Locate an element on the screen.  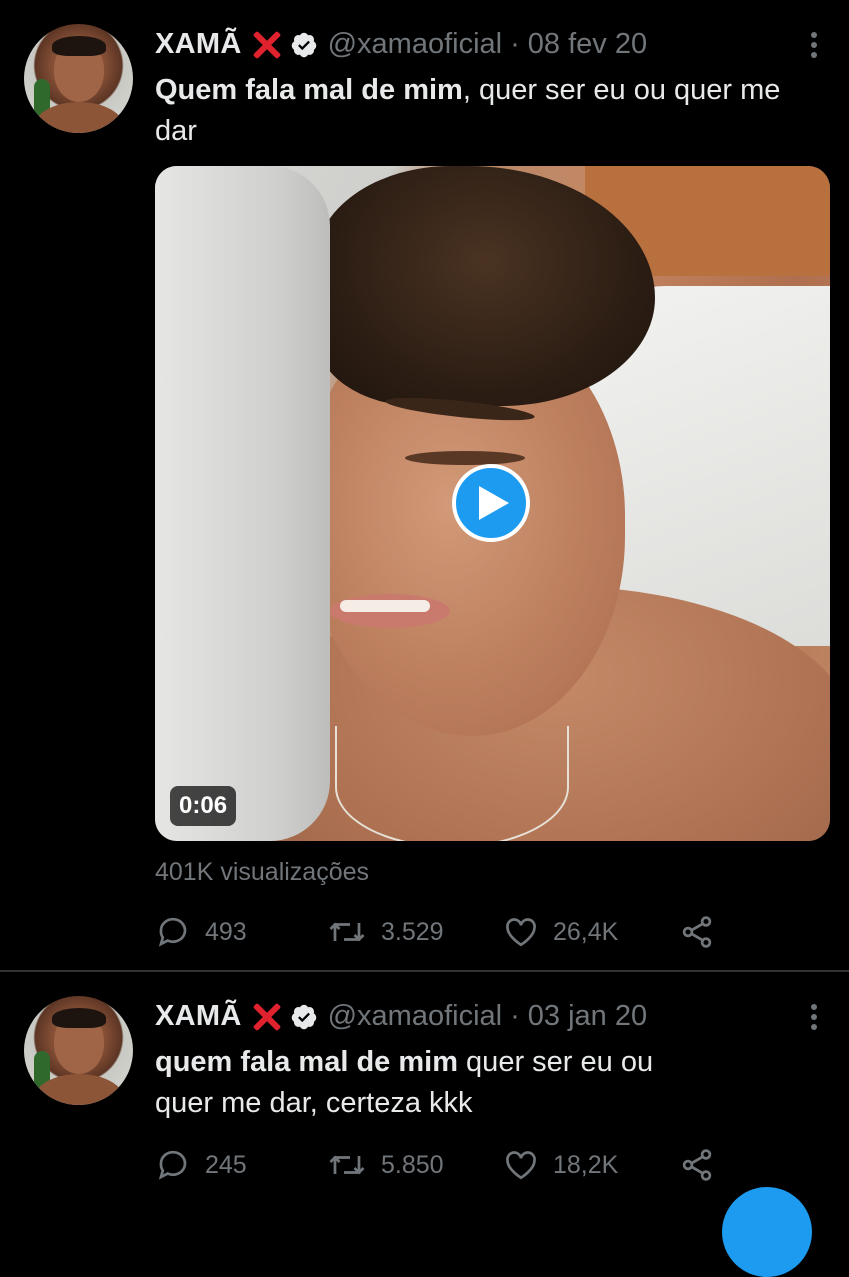
play-icon is located at coordinates (494, 503).